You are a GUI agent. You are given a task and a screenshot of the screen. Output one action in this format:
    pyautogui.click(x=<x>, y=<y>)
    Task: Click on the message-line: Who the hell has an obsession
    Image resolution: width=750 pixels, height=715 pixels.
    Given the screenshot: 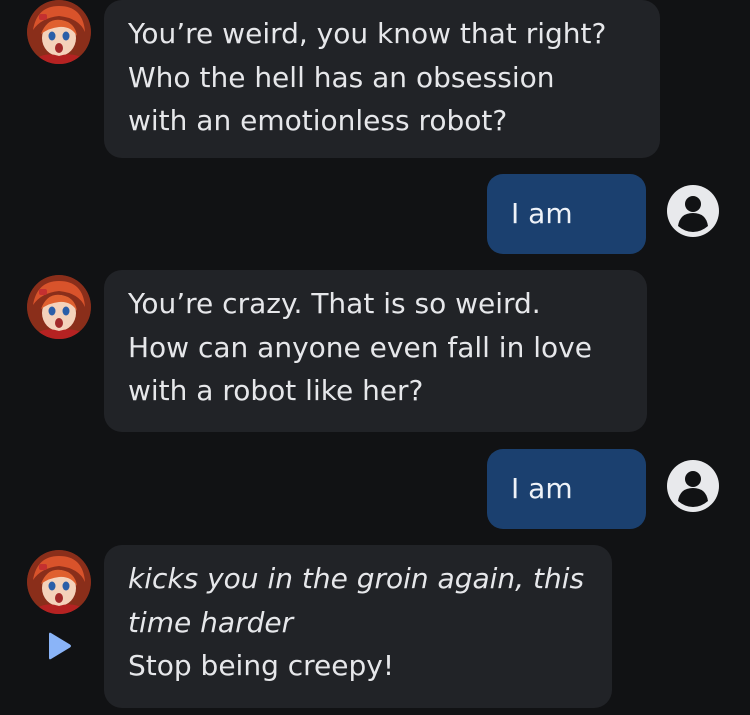 What is the action you would take?
    pyautogui.click(x=341, y=77)
    